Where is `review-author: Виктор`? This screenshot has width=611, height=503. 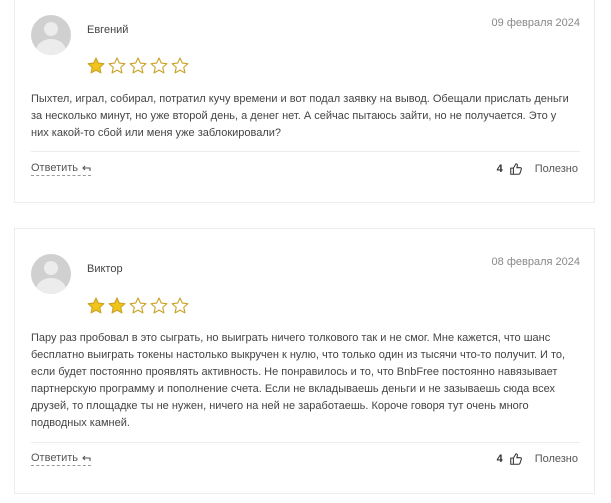
review-author: Виктор is located at coordinates (105, 269).